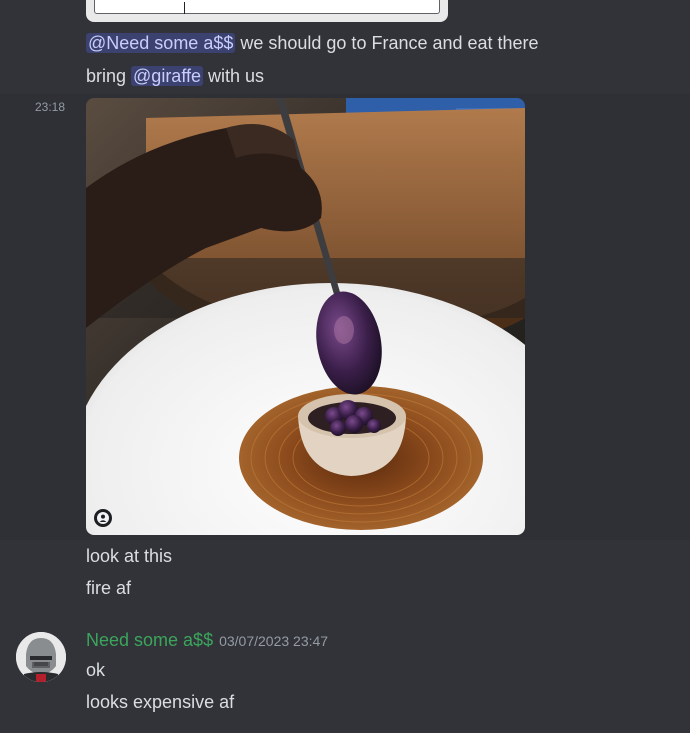 This screenshot has height=733, width=690. I want to click on message-line: bring @giraffe with us, so click(175, 76).